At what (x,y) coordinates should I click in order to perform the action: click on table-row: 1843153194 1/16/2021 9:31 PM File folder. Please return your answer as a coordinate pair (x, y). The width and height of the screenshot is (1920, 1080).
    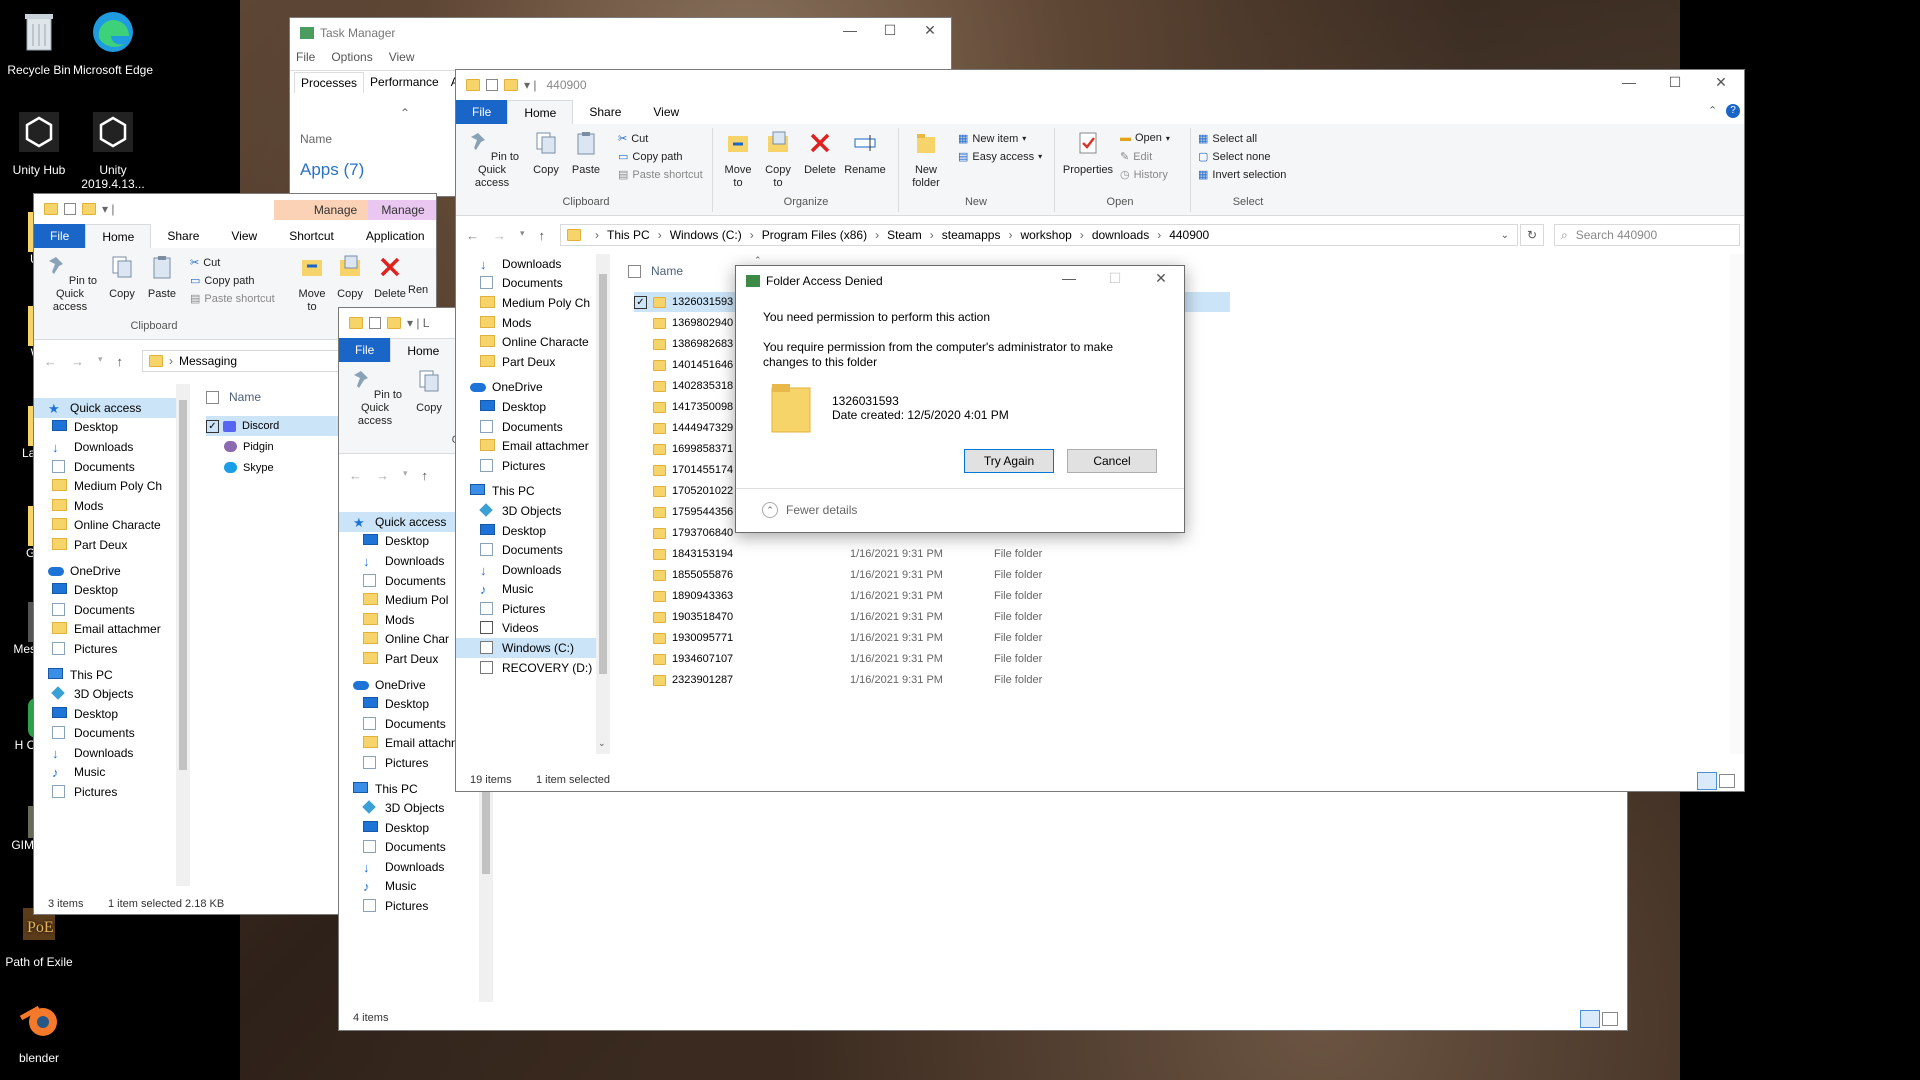
    Looking at the image, I should click on (932, 554).